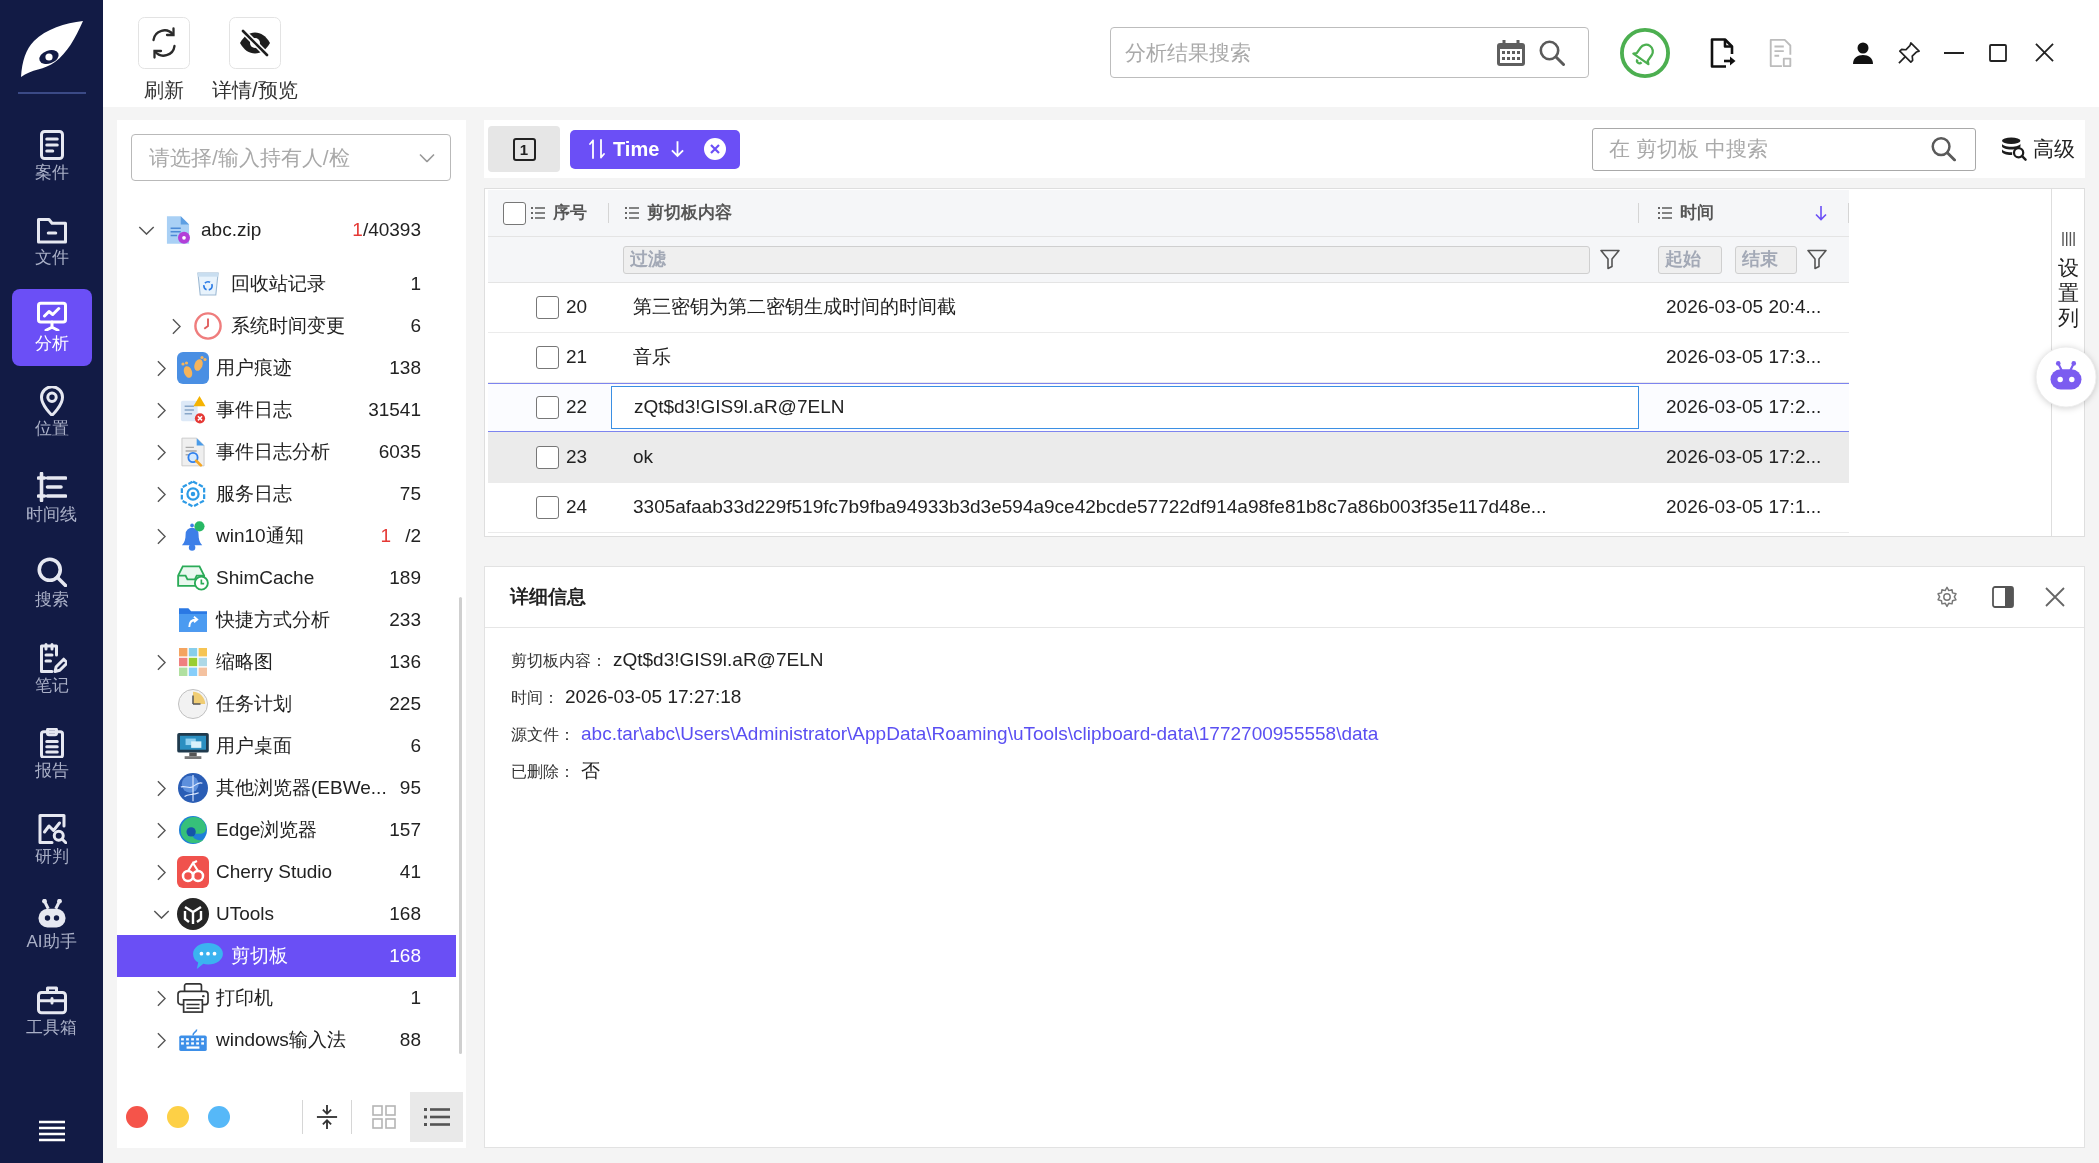 The height and width of the screenshot is (1163, 2099). Describe the element at coordinates (286, 410) in the screenshot. I see `tree-item: 事件日志 31541` at that location.